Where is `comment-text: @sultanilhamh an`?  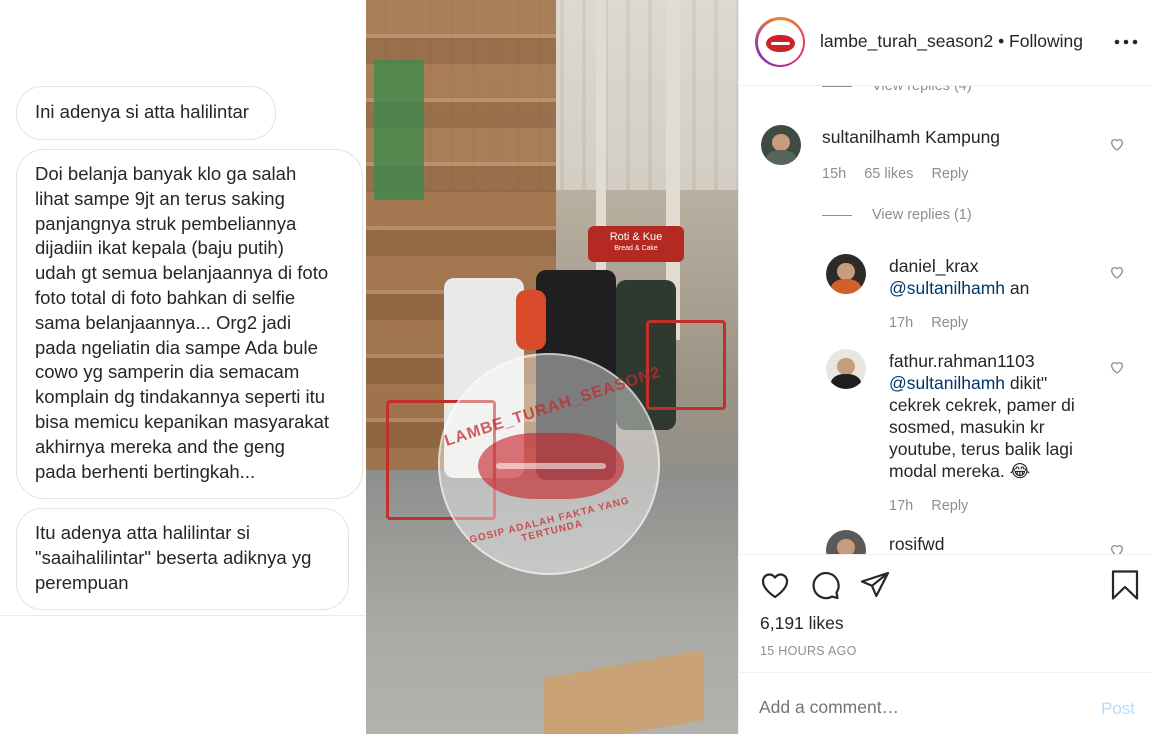 comment-text: @sultanilhamh an is located at coordinates (959, 288).